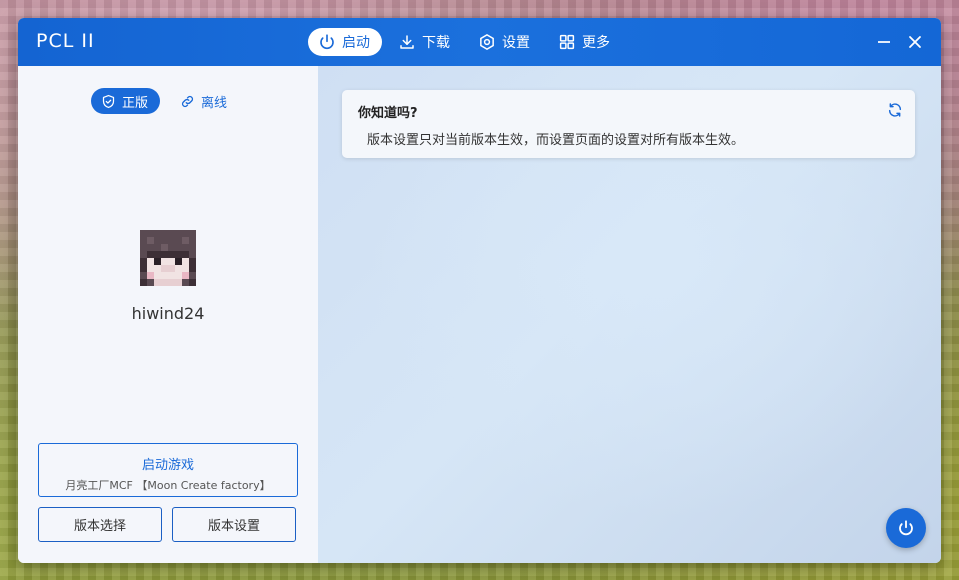 This screenshot has height=580, width=959. I want to click on tip-card: 你知道吗? 版本设置只对当前版本生效，而设置页面的设置对所有版本生效。, so click(628, 124).